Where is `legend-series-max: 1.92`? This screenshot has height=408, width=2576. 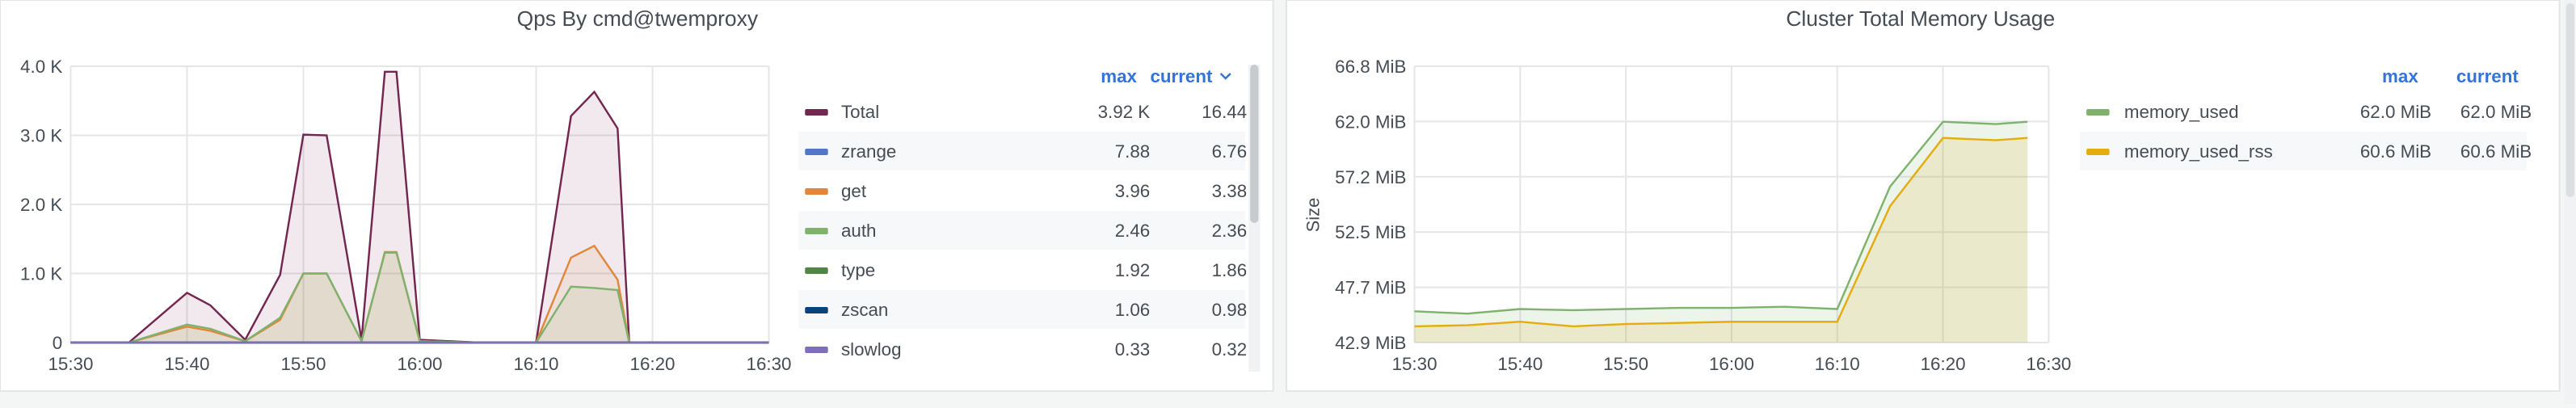 legend-series-max: 1.92 is located at coordinates (1133, 270).